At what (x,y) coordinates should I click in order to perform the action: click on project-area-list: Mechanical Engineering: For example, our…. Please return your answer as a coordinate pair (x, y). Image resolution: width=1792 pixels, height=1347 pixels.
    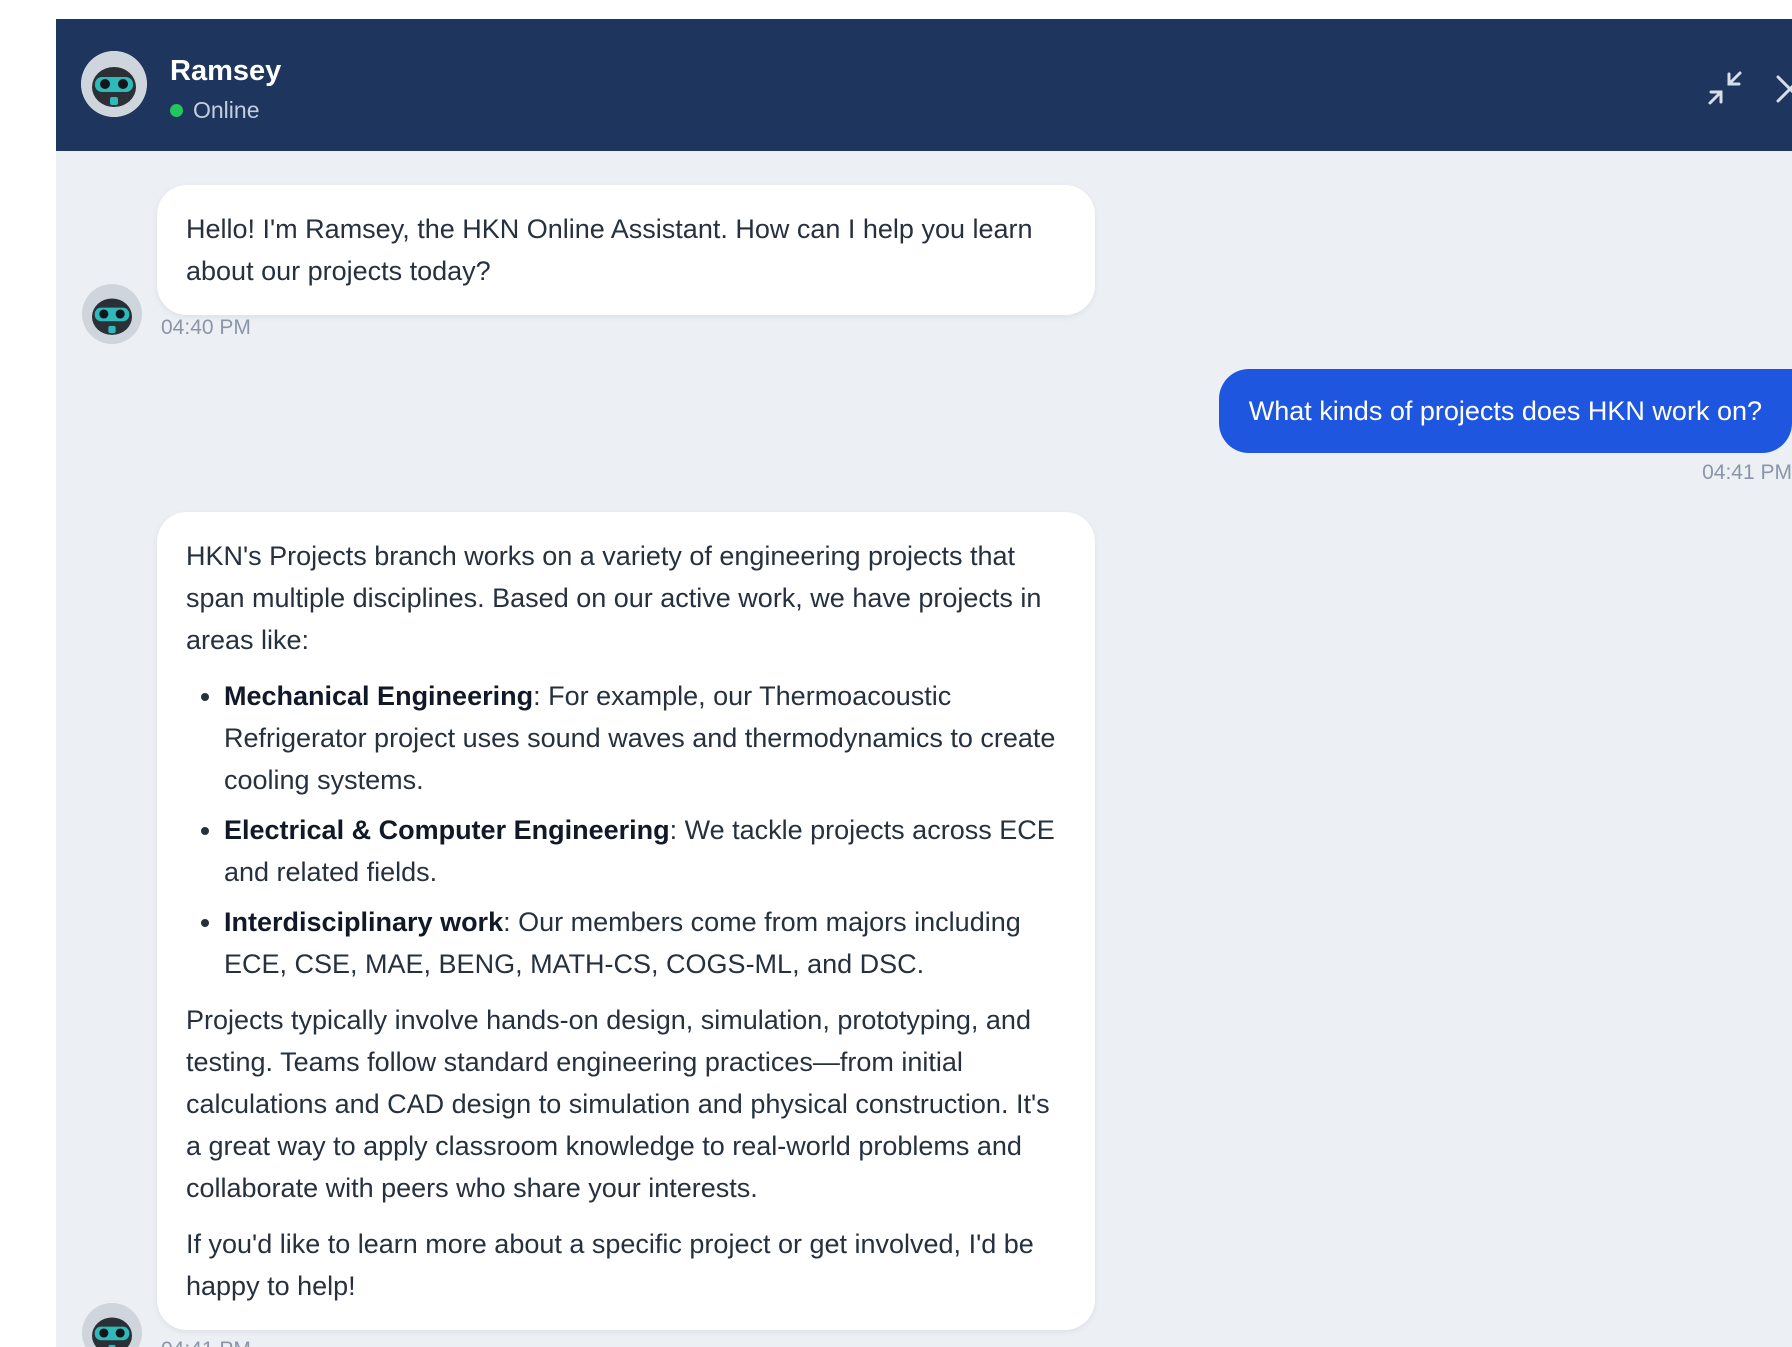
    Looking at the image, I should click on (626, 830).